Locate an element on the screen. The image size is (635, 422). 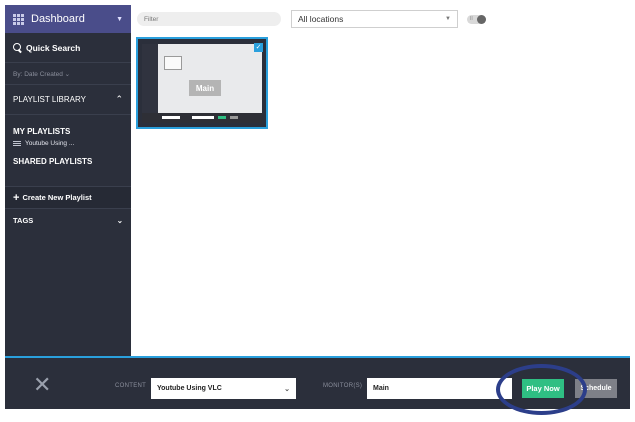
content-select: Youtube Using VLC ⌄ is located at coordinates (223, 388).